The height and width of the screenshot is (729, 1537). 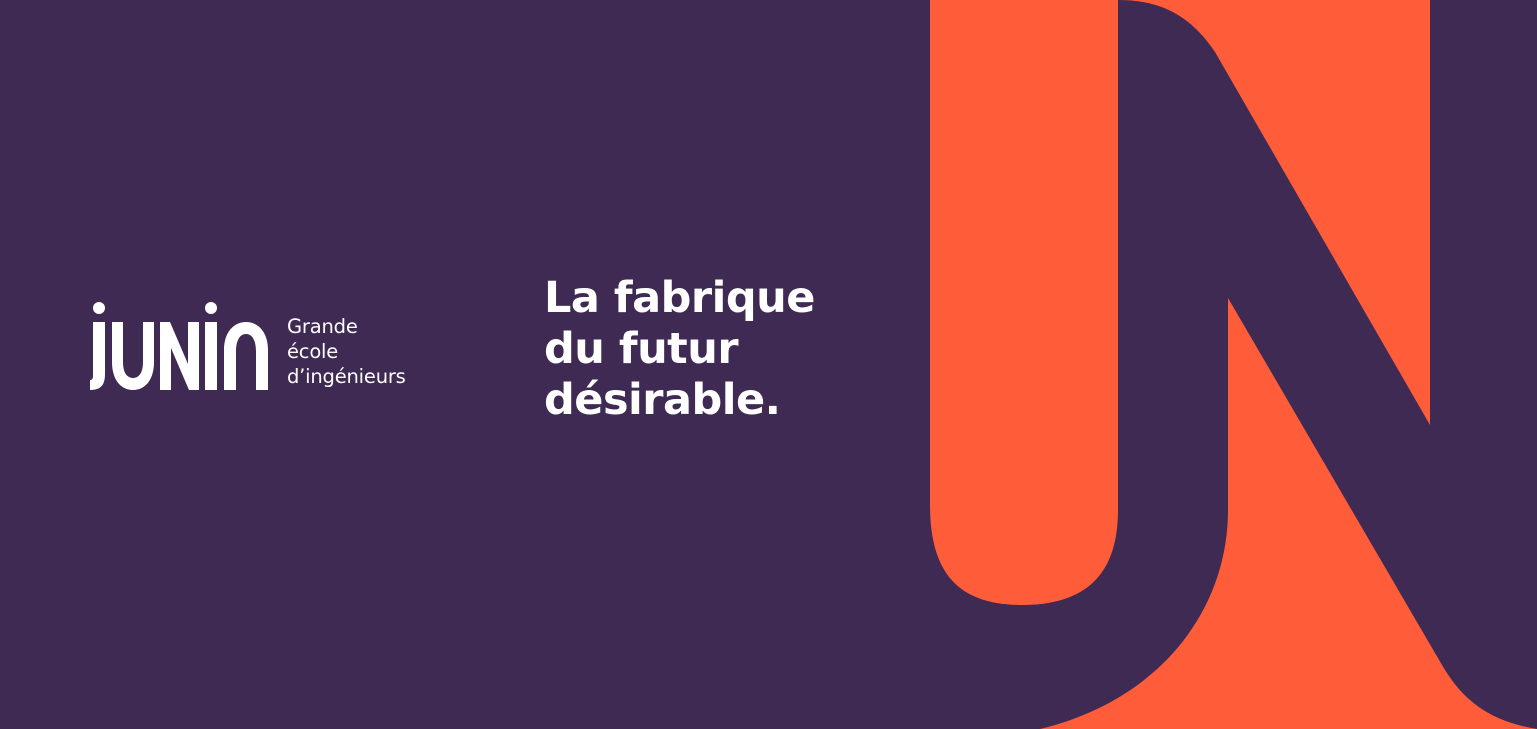 What do you see at coordinates (346, 376) in the screenshot?
I see `brand-subtitle-line: d’ingénieurs` at bounding box center [346, 376].